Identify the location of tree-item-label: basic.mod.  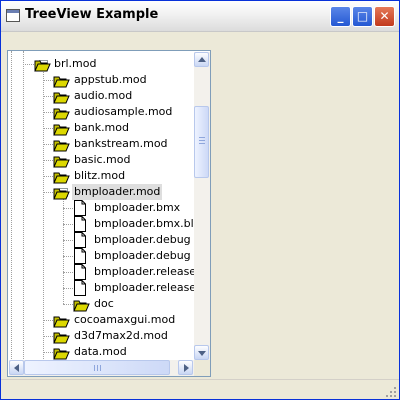
(102, 159).